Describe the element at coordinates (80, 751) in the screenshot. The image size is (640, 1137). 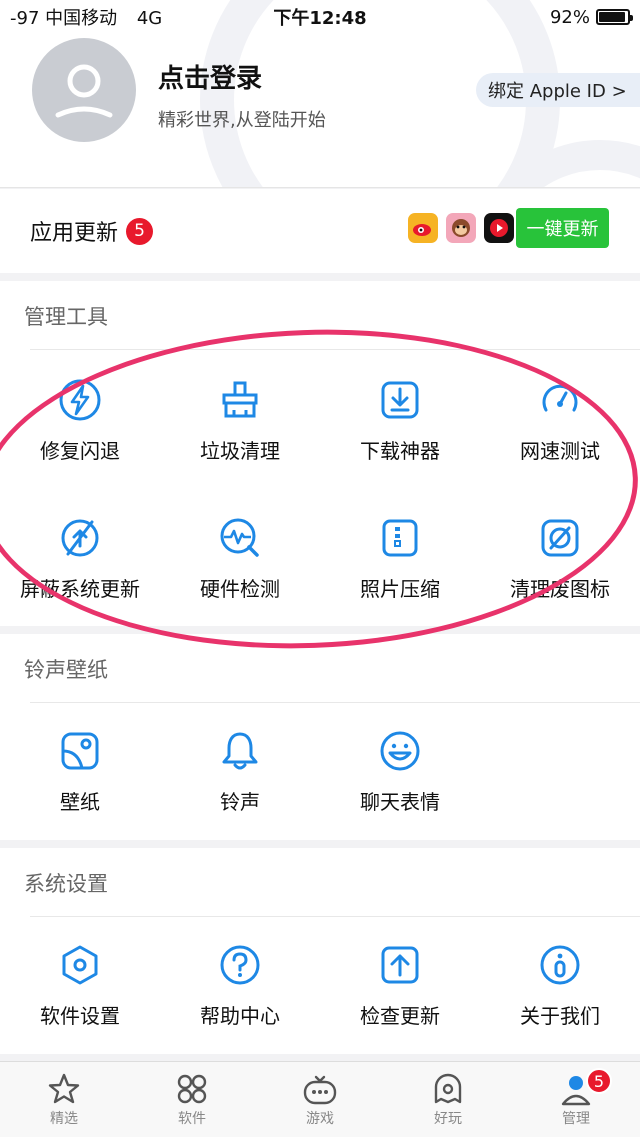
I see `wallpaper-icon` at that location.